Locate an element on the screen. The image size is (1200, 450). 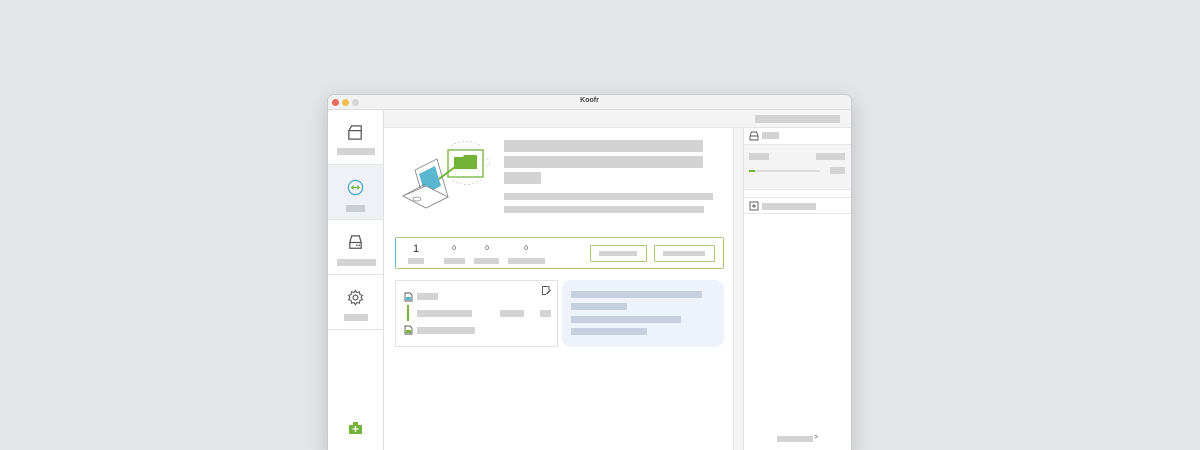
sidebar-item-drive is located at coordinates (355, 137).